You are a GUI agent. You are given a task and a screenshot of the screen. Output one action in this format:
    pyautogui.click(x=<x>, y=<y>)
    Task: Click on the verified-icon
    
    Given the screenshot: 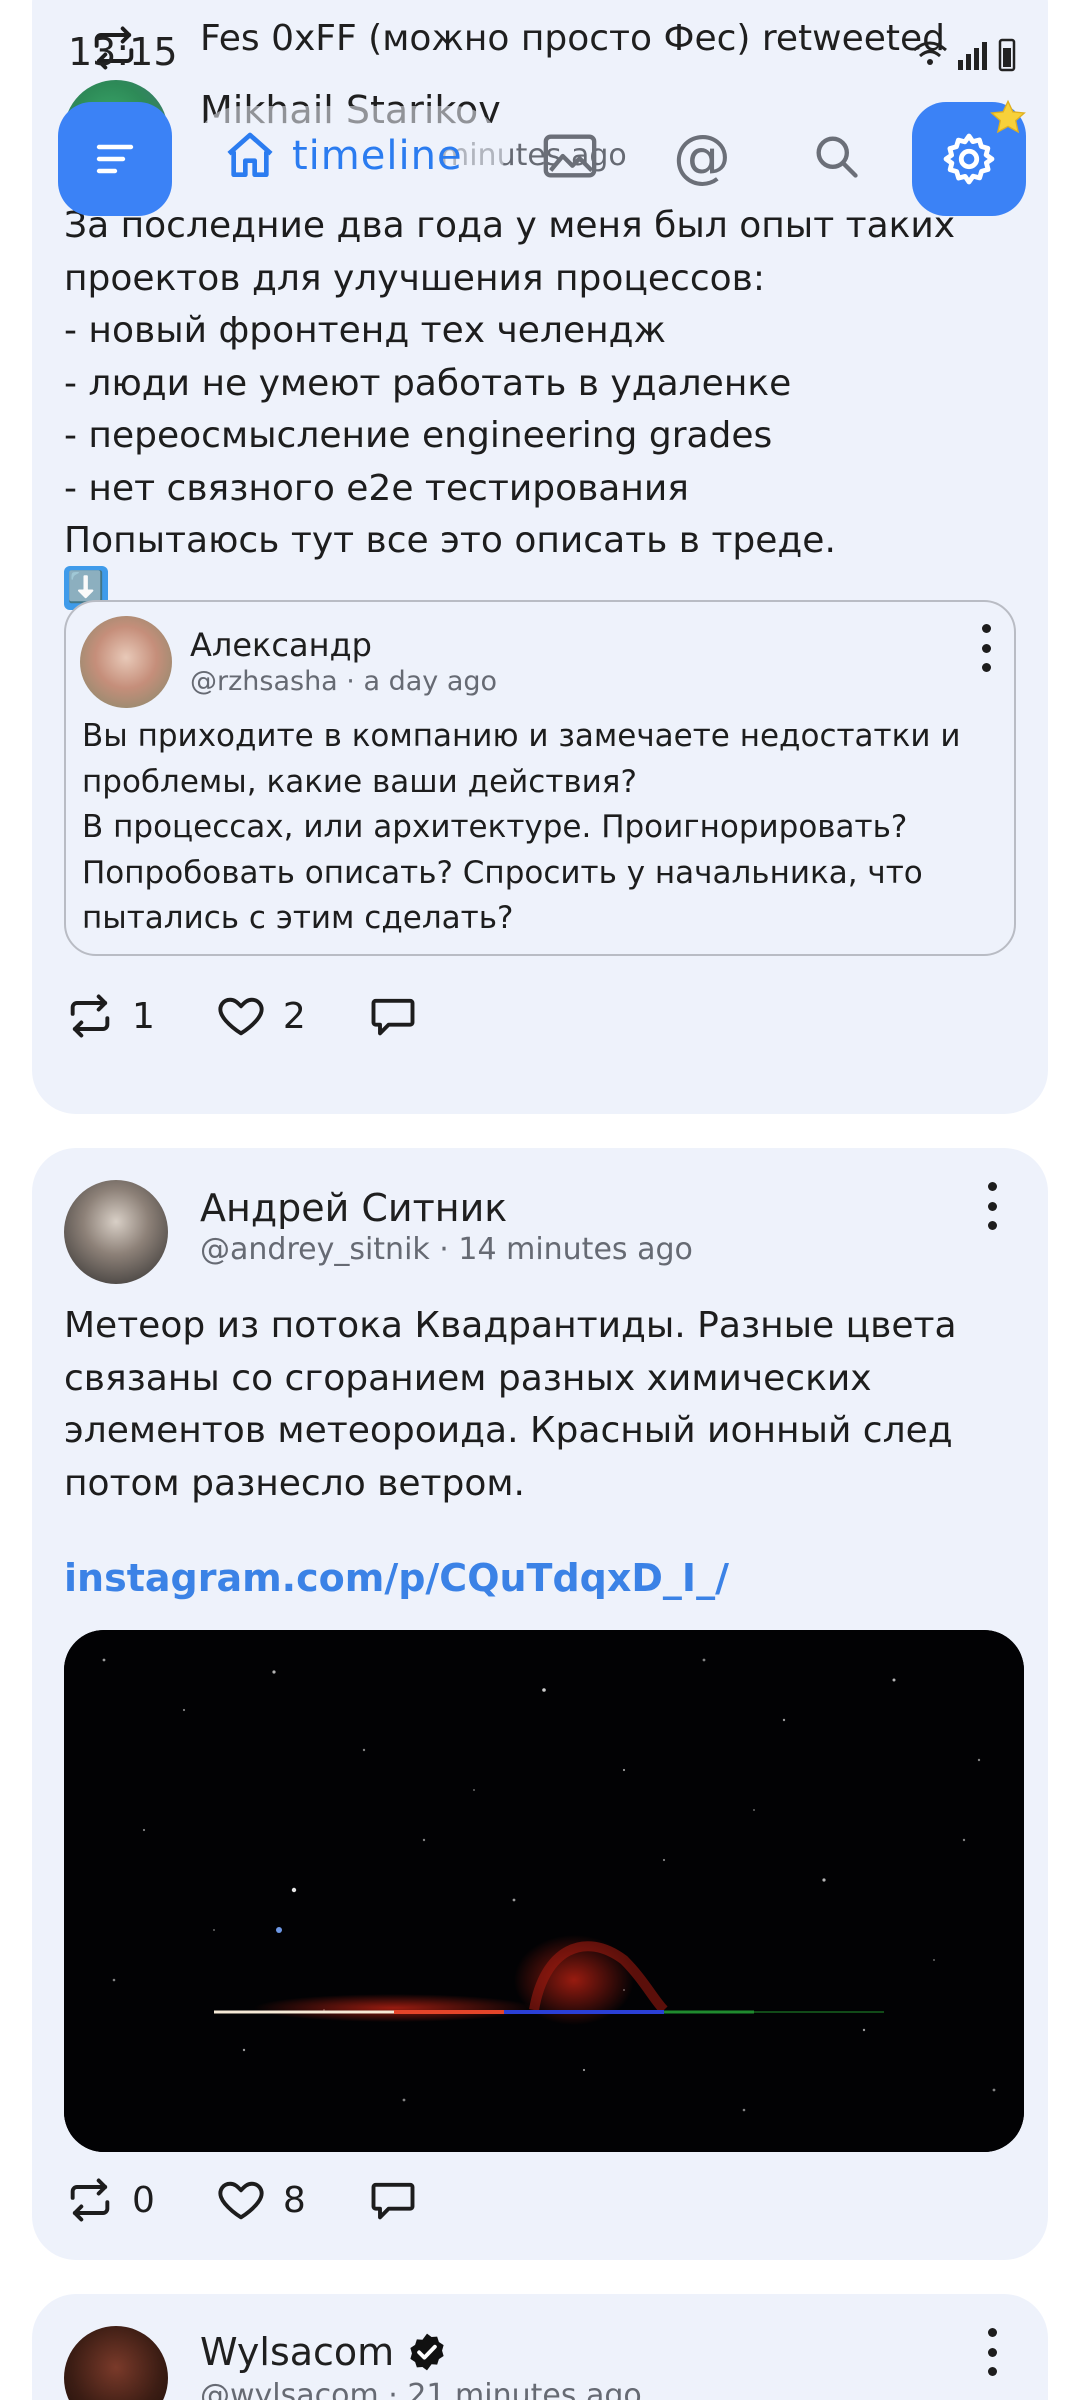 What is the action you would take?
    pyautogui.click(x=427, y=2352)
    